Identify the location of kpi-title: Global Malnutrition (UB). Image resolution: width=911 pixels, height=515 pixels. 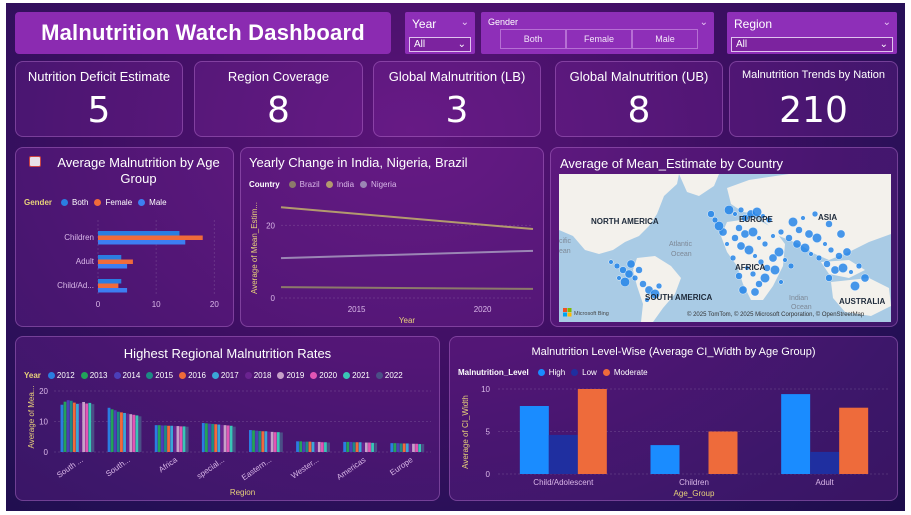
(639, 76).